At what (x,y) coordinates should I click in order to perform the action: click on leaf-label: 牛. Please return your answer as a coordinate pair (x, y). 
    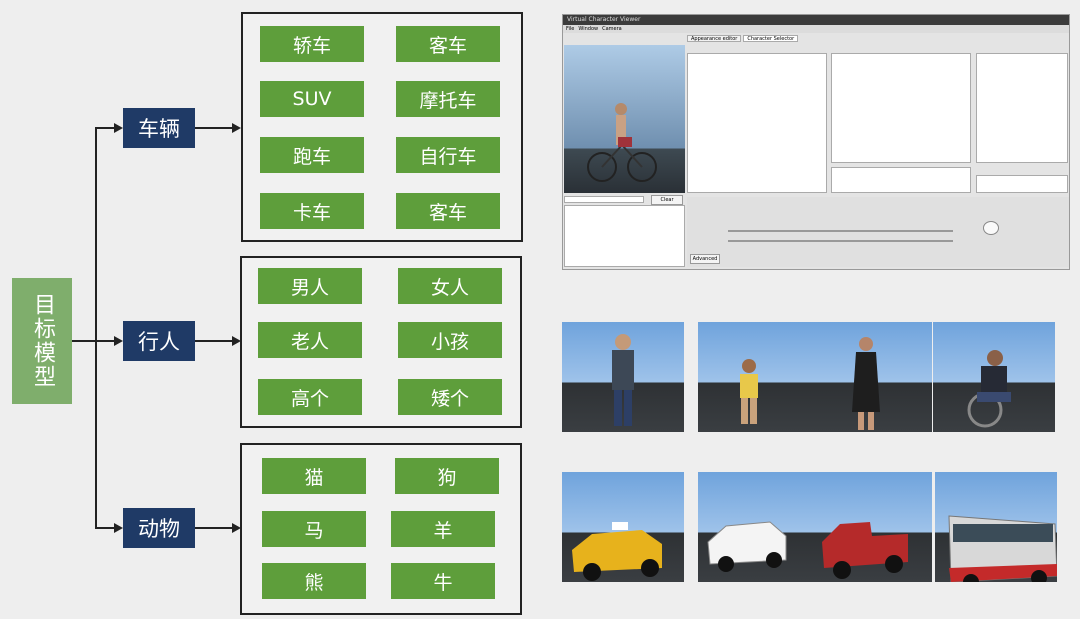
    Looking at the image, I should click on (443, 582).